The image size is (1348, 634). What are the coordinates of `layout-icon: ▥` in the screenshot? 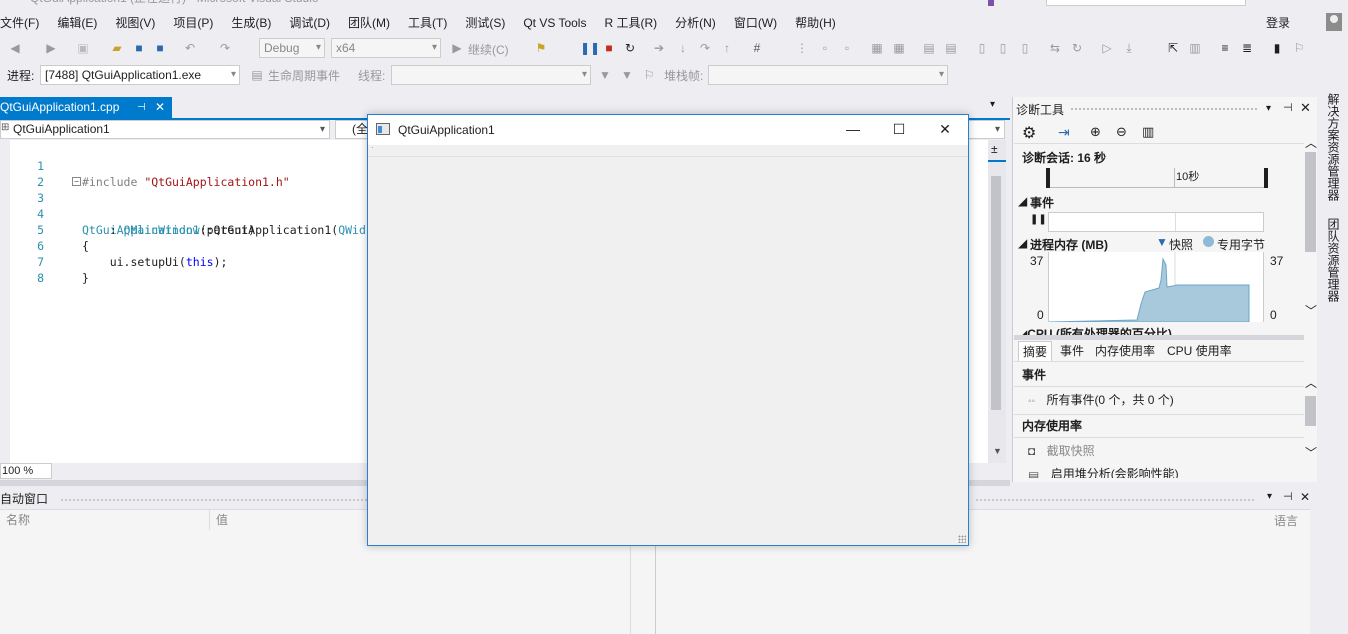 It's located at (1195, 48).